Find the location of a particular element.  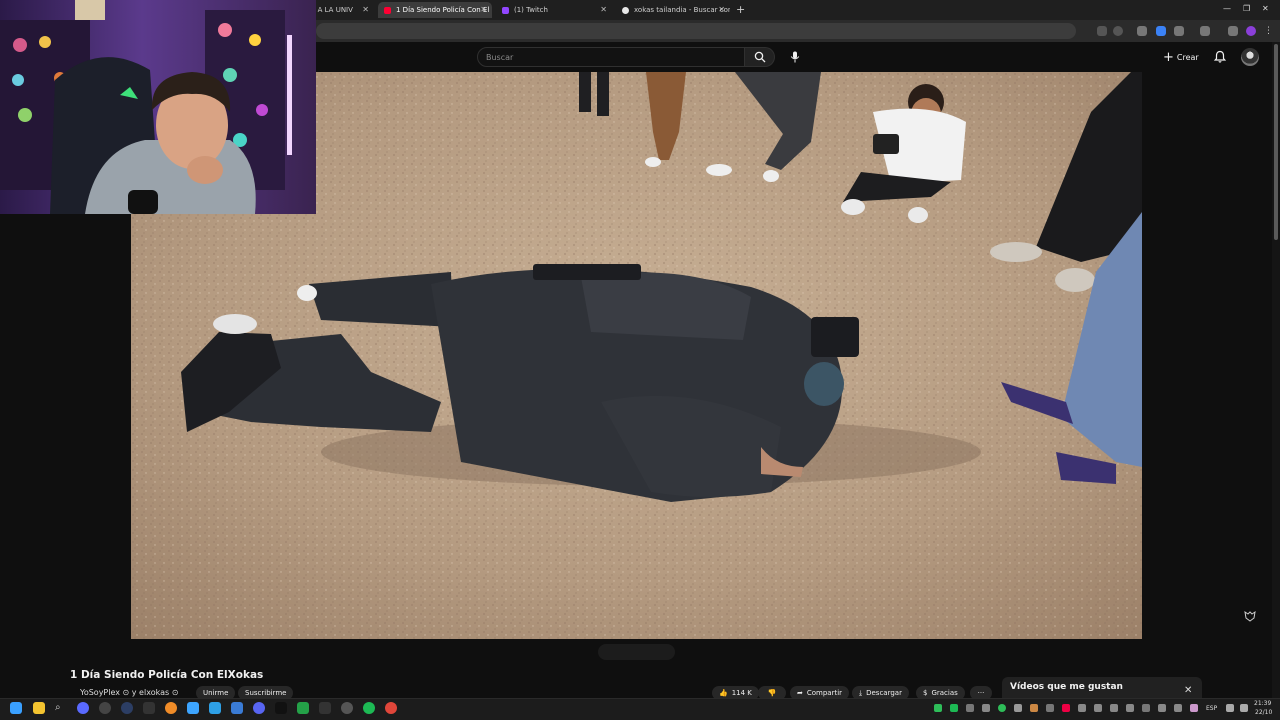

scrollbar-thumb is located at coordinates (1276, 142).